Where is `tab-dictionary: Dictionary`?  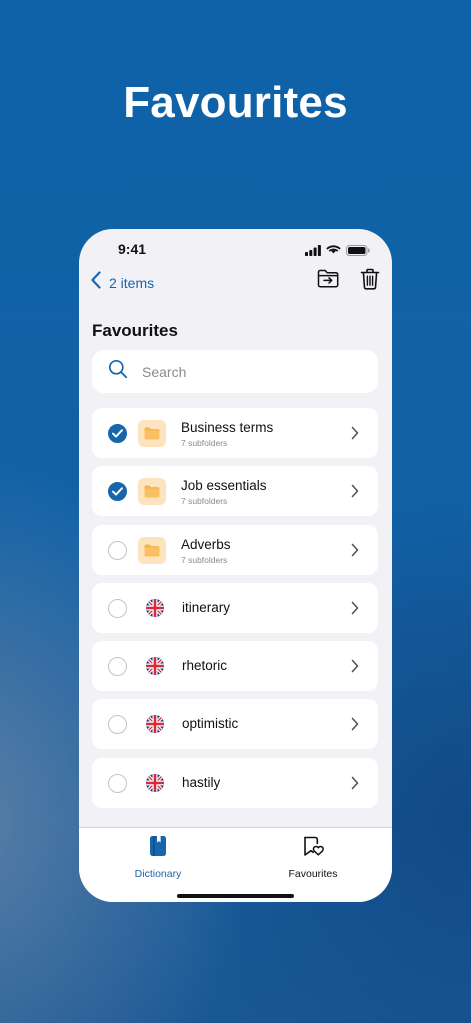 tab-dictionary: Dictionary is located at coordinates (158, 857).